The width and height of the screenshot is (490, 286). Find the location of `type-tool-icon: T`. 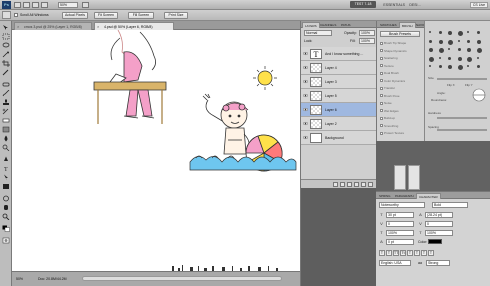

type-tool-icon: T is located at coordinates (6, 168).